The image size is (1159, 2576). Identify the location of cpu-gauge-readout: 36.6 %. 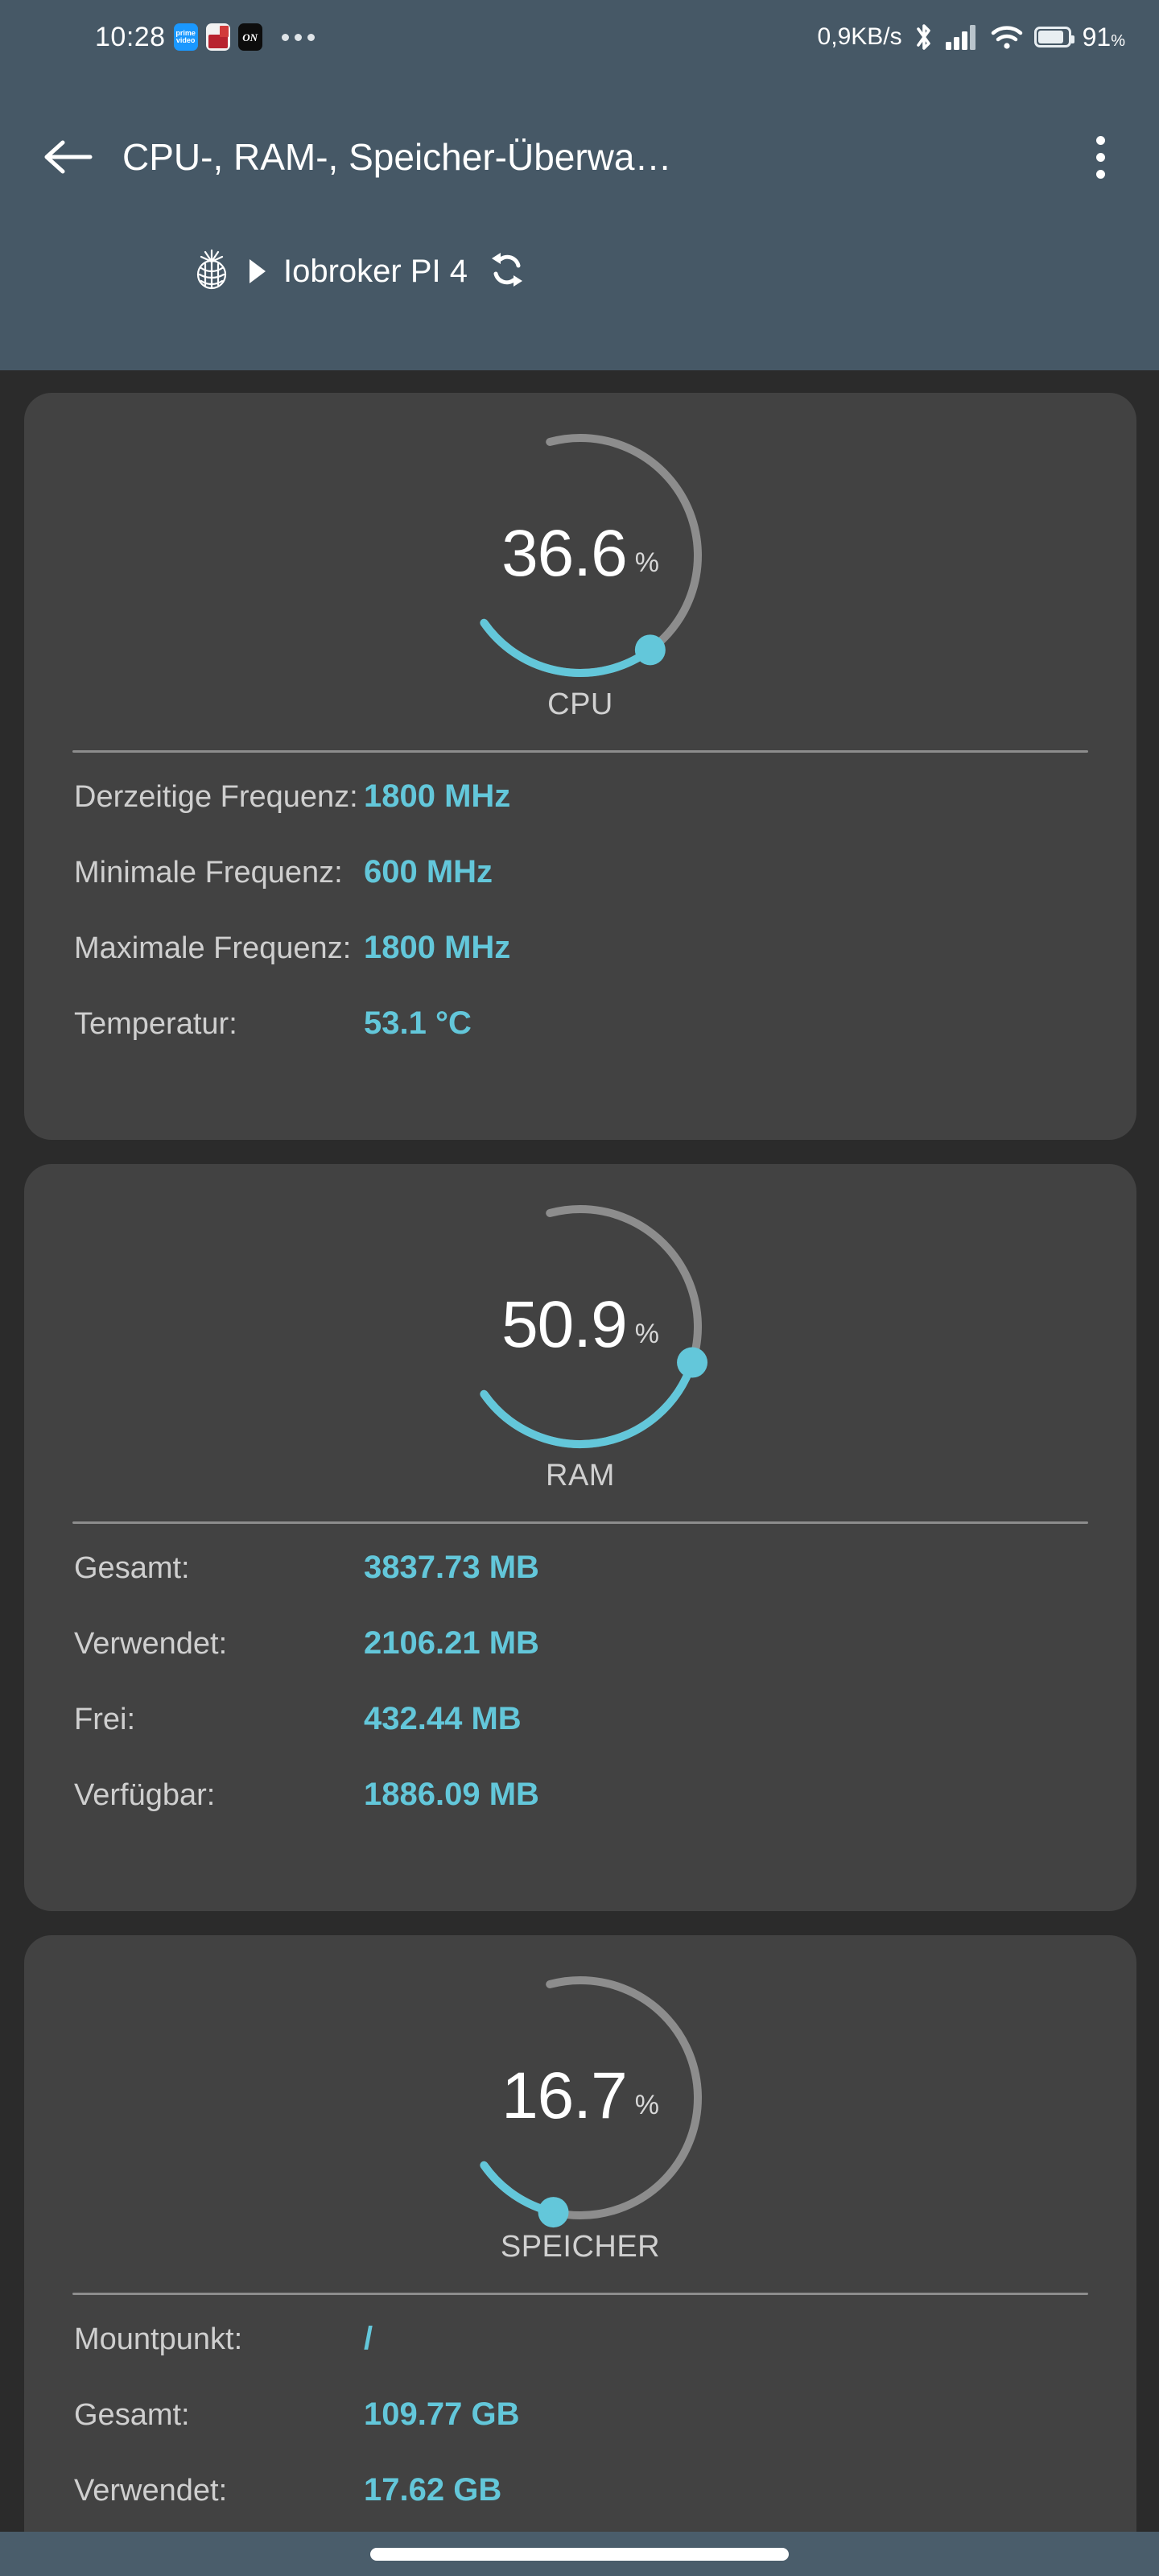
(580, 554).